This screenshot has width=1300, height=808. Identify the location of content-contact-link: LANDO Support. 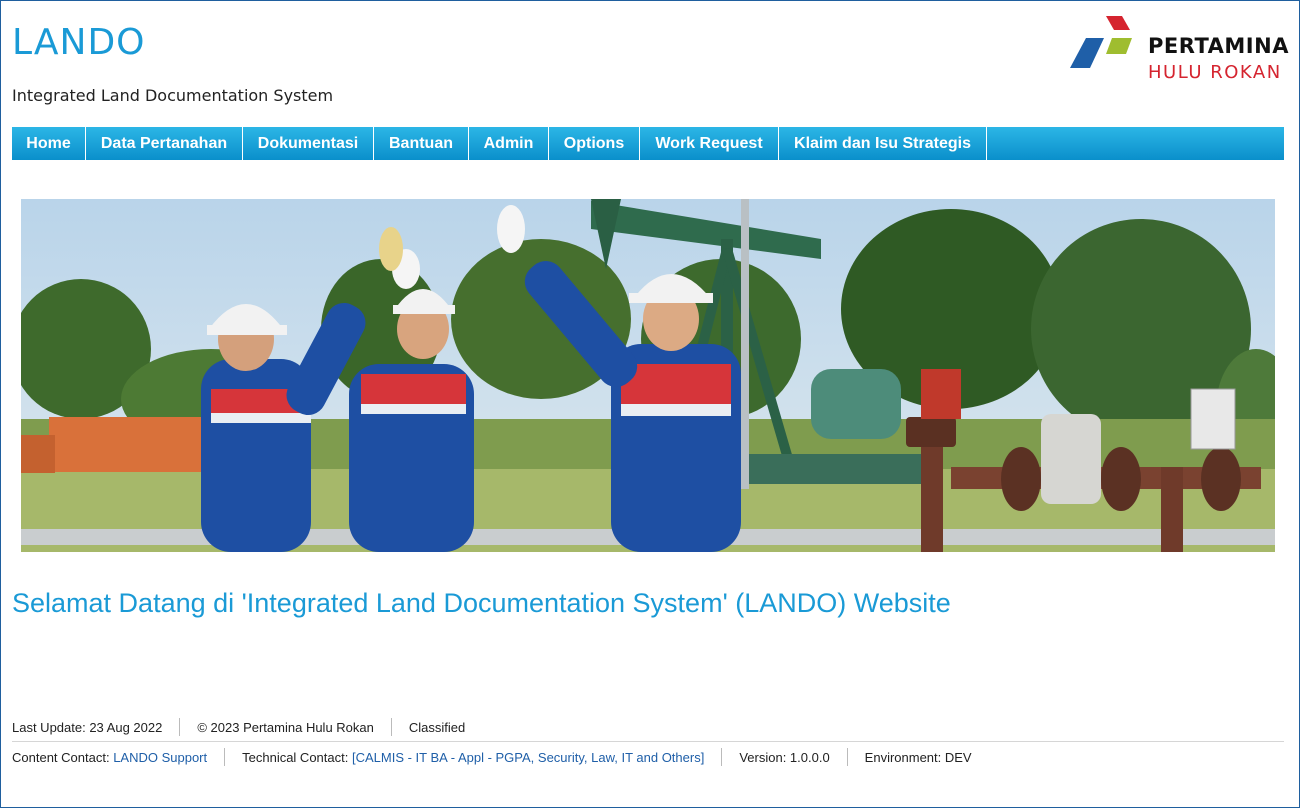
(160, 757).